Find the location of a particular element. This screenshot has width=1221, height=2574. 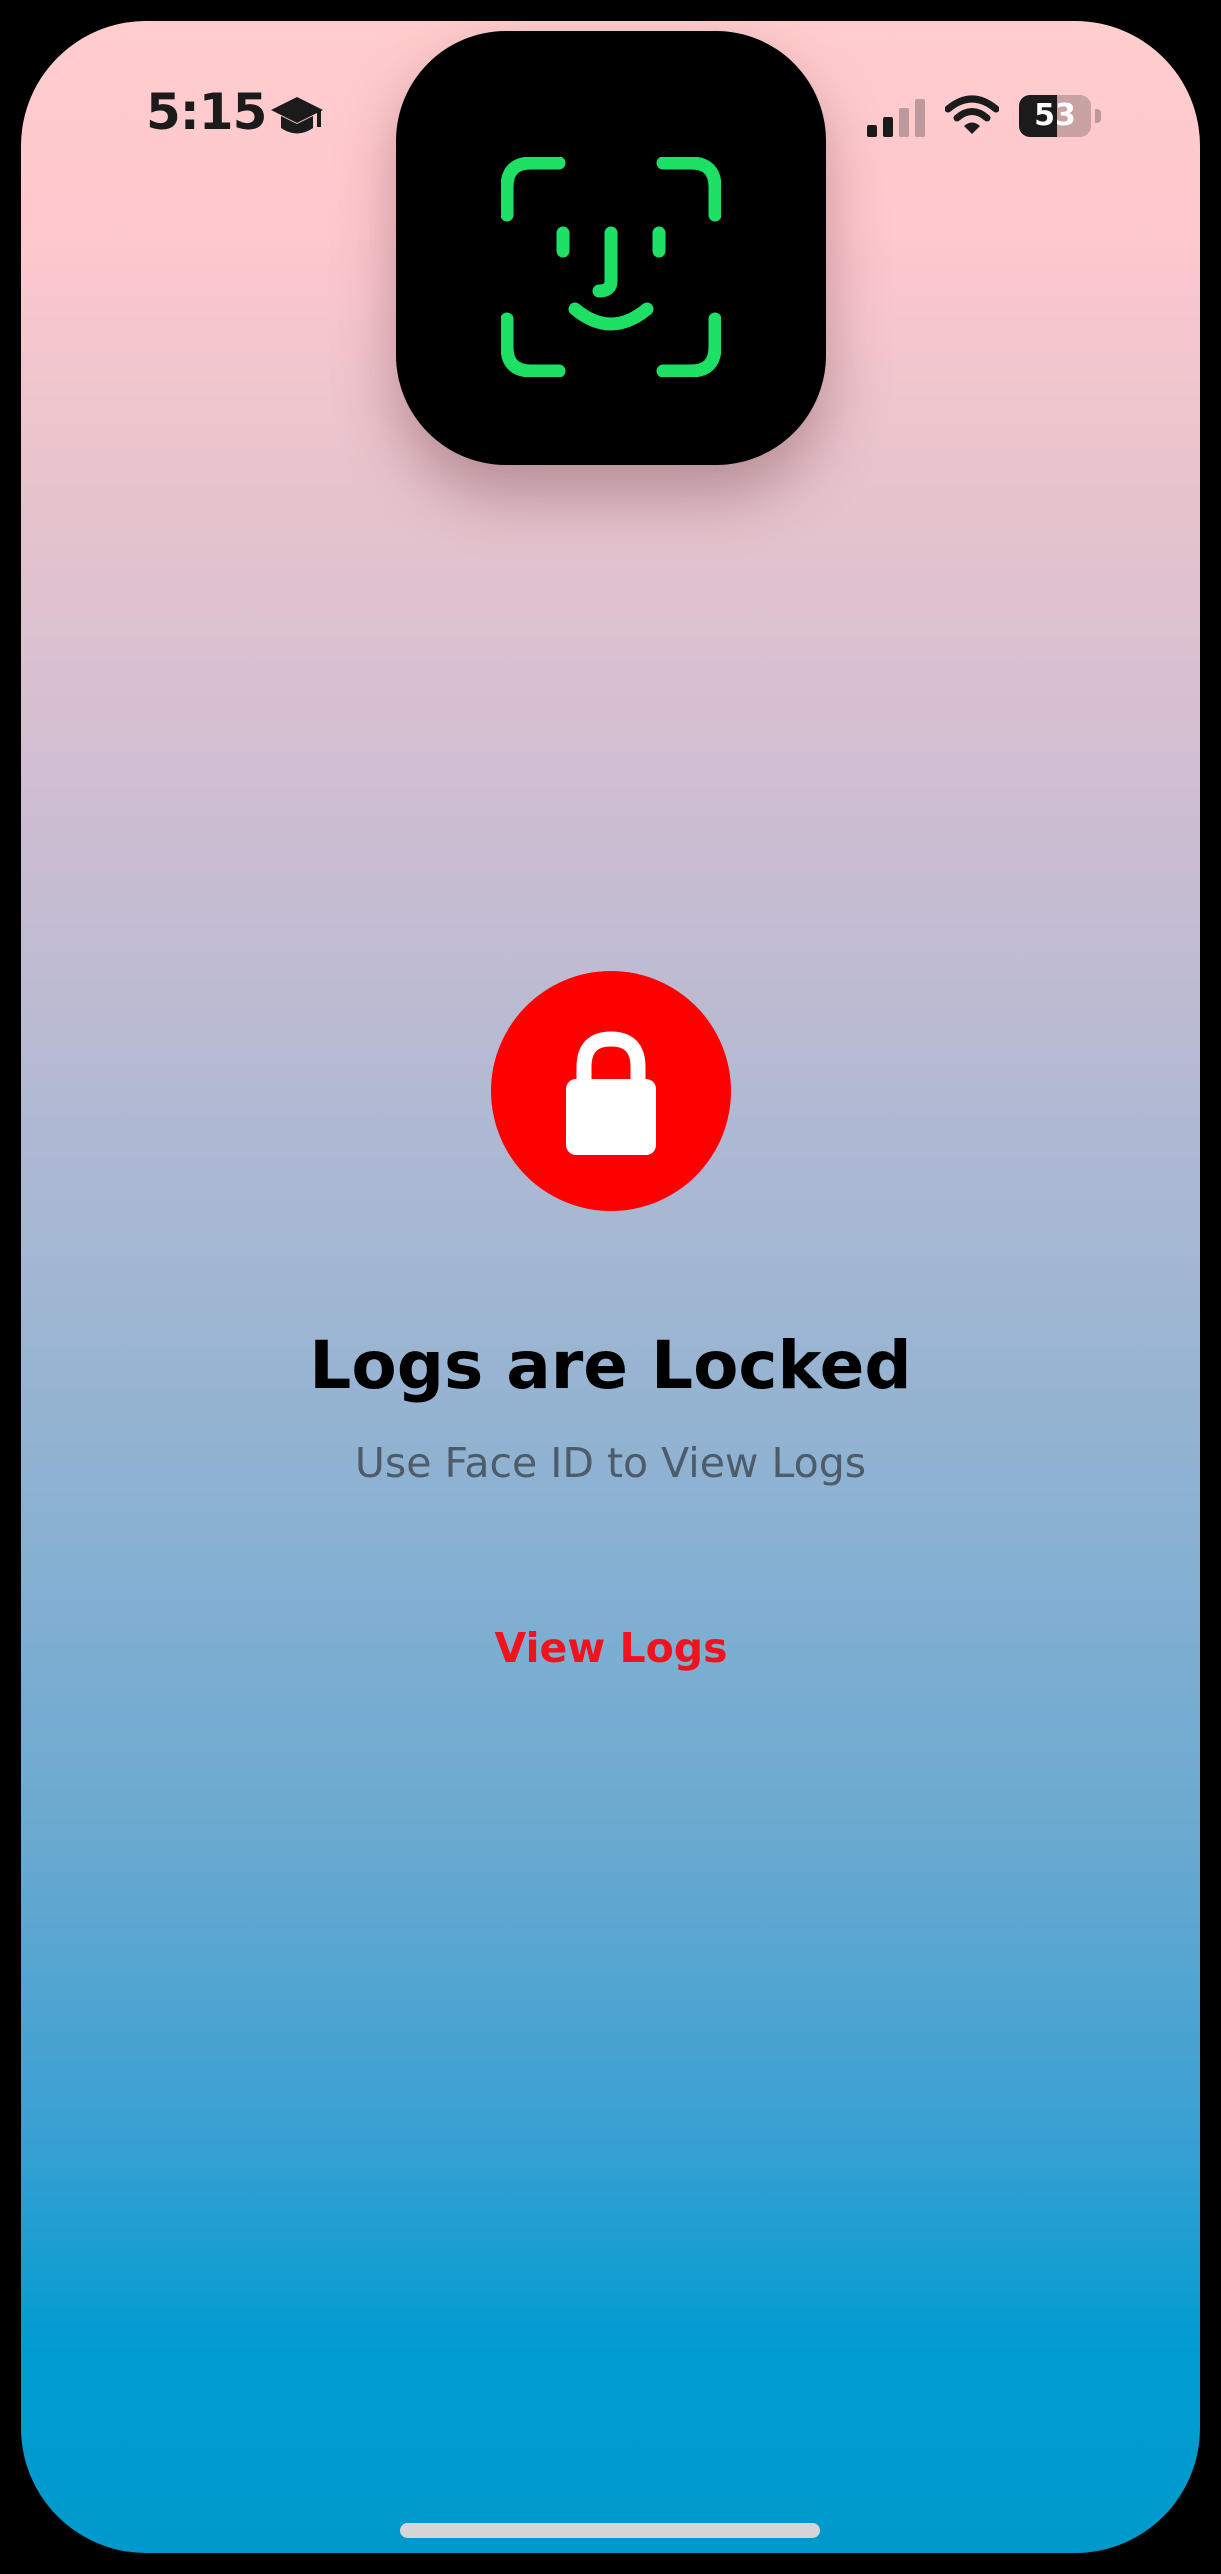

face-id-overlay is located at coordinates (611, 248).